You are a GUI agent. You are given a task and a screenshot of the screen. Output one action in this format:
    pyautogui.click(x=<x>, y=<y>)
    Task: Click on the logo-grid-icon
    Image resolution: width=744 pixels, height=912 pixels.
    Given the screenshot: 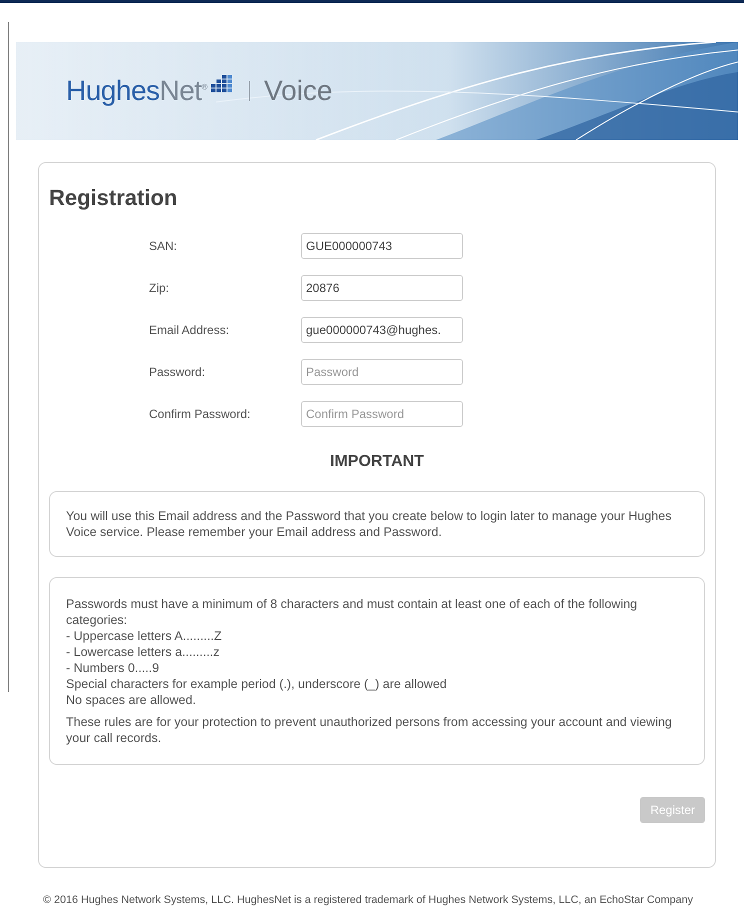 What is the action you would take?
    pyautogui.click(x=222, y=84)
    